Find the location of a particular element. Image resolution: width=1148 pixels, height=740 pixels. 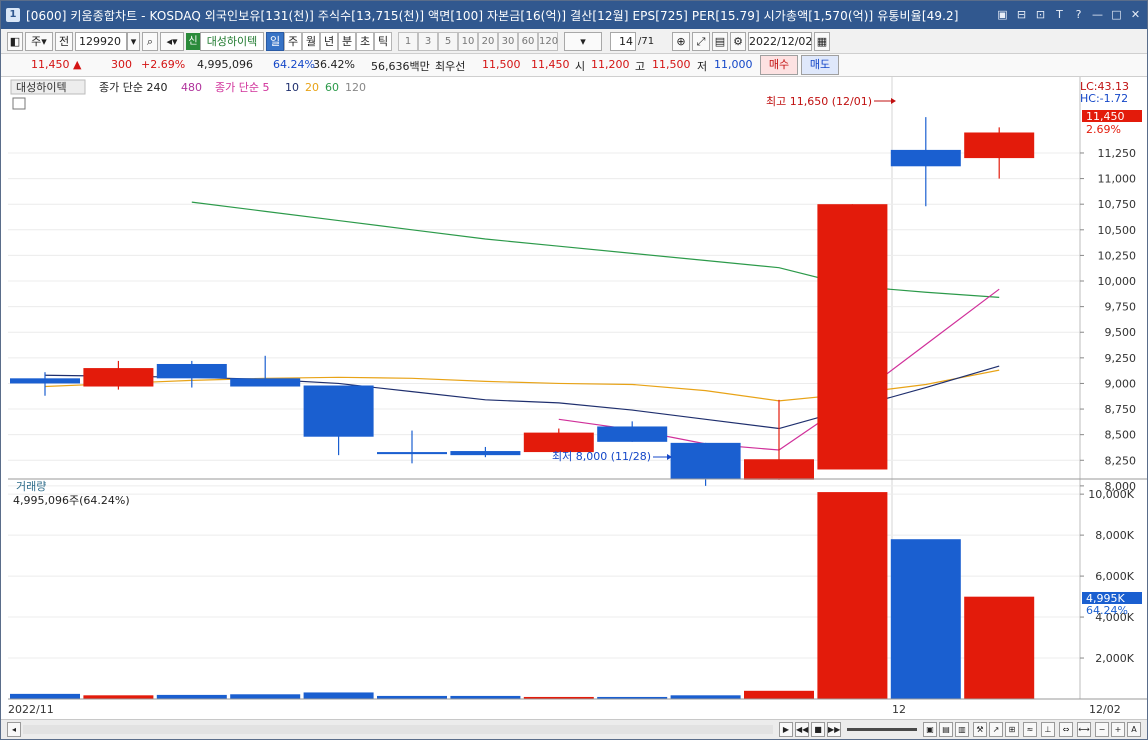

panel-toggle-icon: ◧ is located at coordinates (15, 41).